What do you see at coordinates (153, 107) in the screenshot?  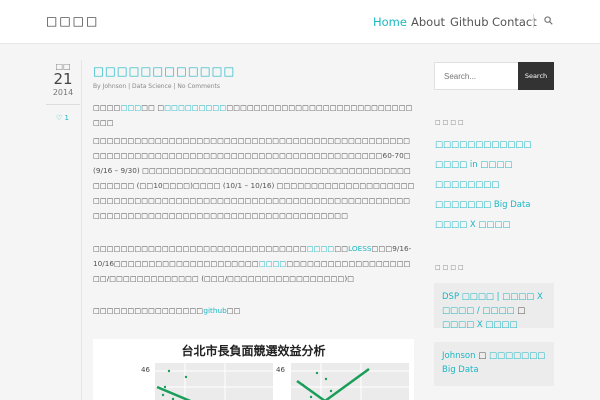 I see `text-span: □□ □` at bounding box center [153, 107].